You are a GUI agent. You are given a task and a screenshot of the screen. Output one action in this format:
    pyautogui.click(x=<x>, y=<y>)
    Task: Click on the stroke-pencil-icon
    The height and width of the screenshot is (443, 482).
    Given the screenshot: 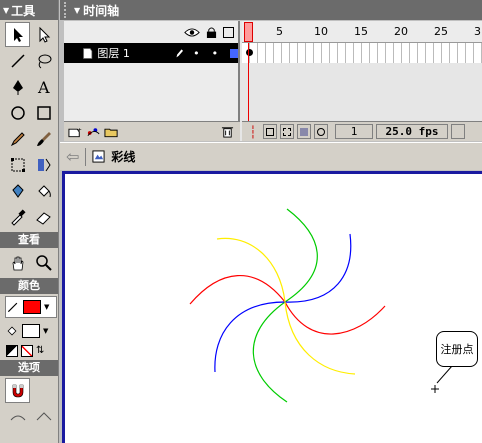 What is the action you would take?
    pyautogui.click(x=12, y=307)
    